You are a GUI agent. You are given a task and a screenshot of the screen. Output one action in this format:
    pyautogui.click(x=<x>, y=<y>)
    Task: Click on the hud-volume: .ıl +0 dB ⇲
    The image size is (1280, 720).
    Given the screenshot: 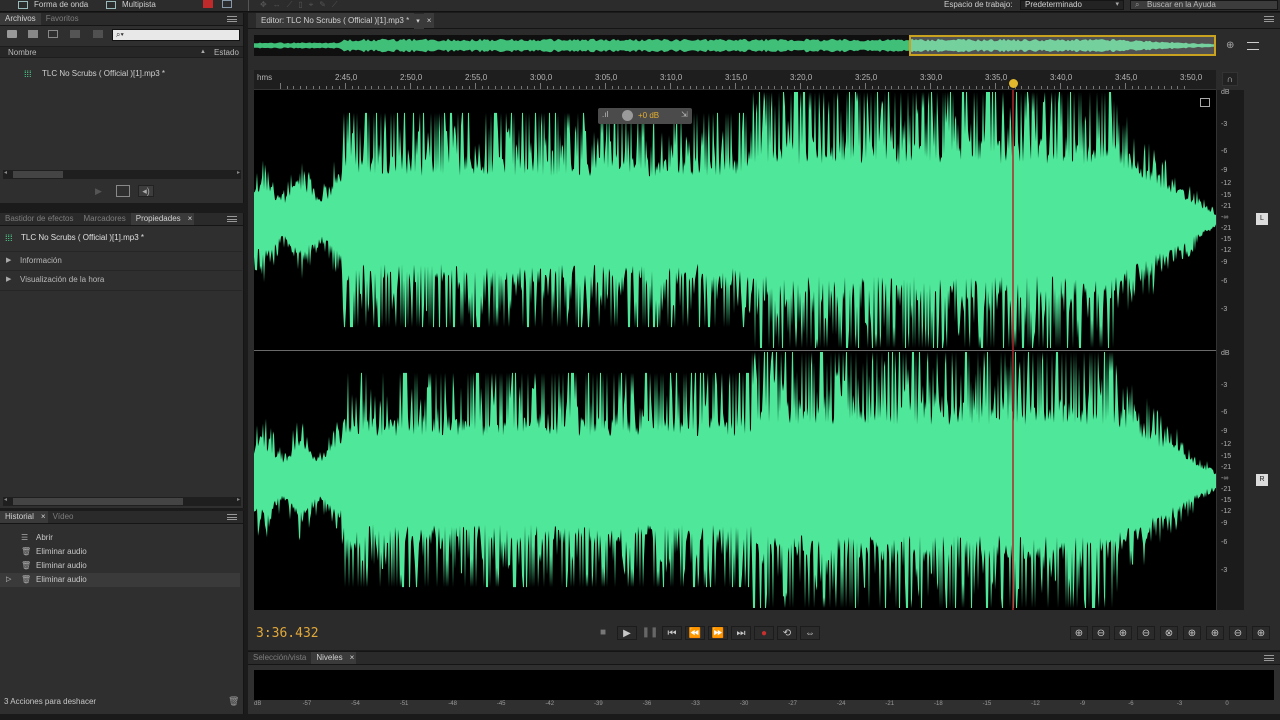 What is the action you would take?
    pyautogui.click(x=645, y=116)
    